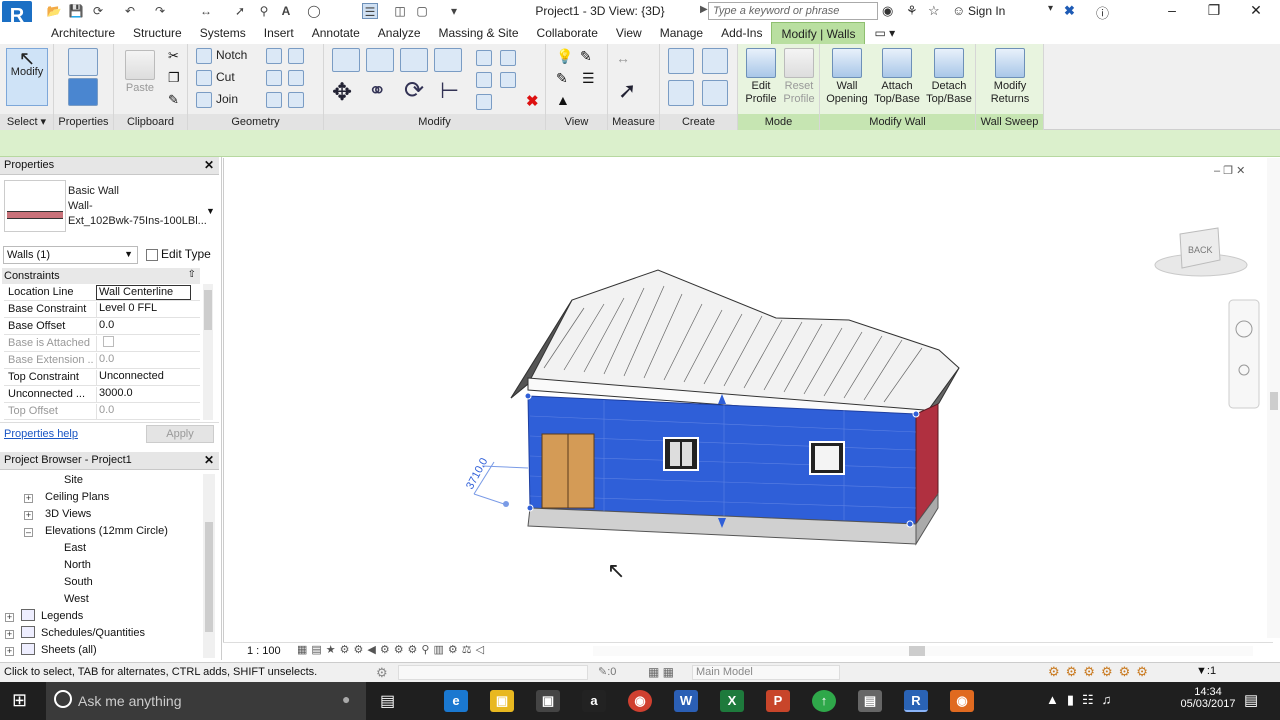  What do you see at coordinates (382, 673) in the screenshot?
I see `worksets-icon: ⚙` at bounding box center [382, 673].